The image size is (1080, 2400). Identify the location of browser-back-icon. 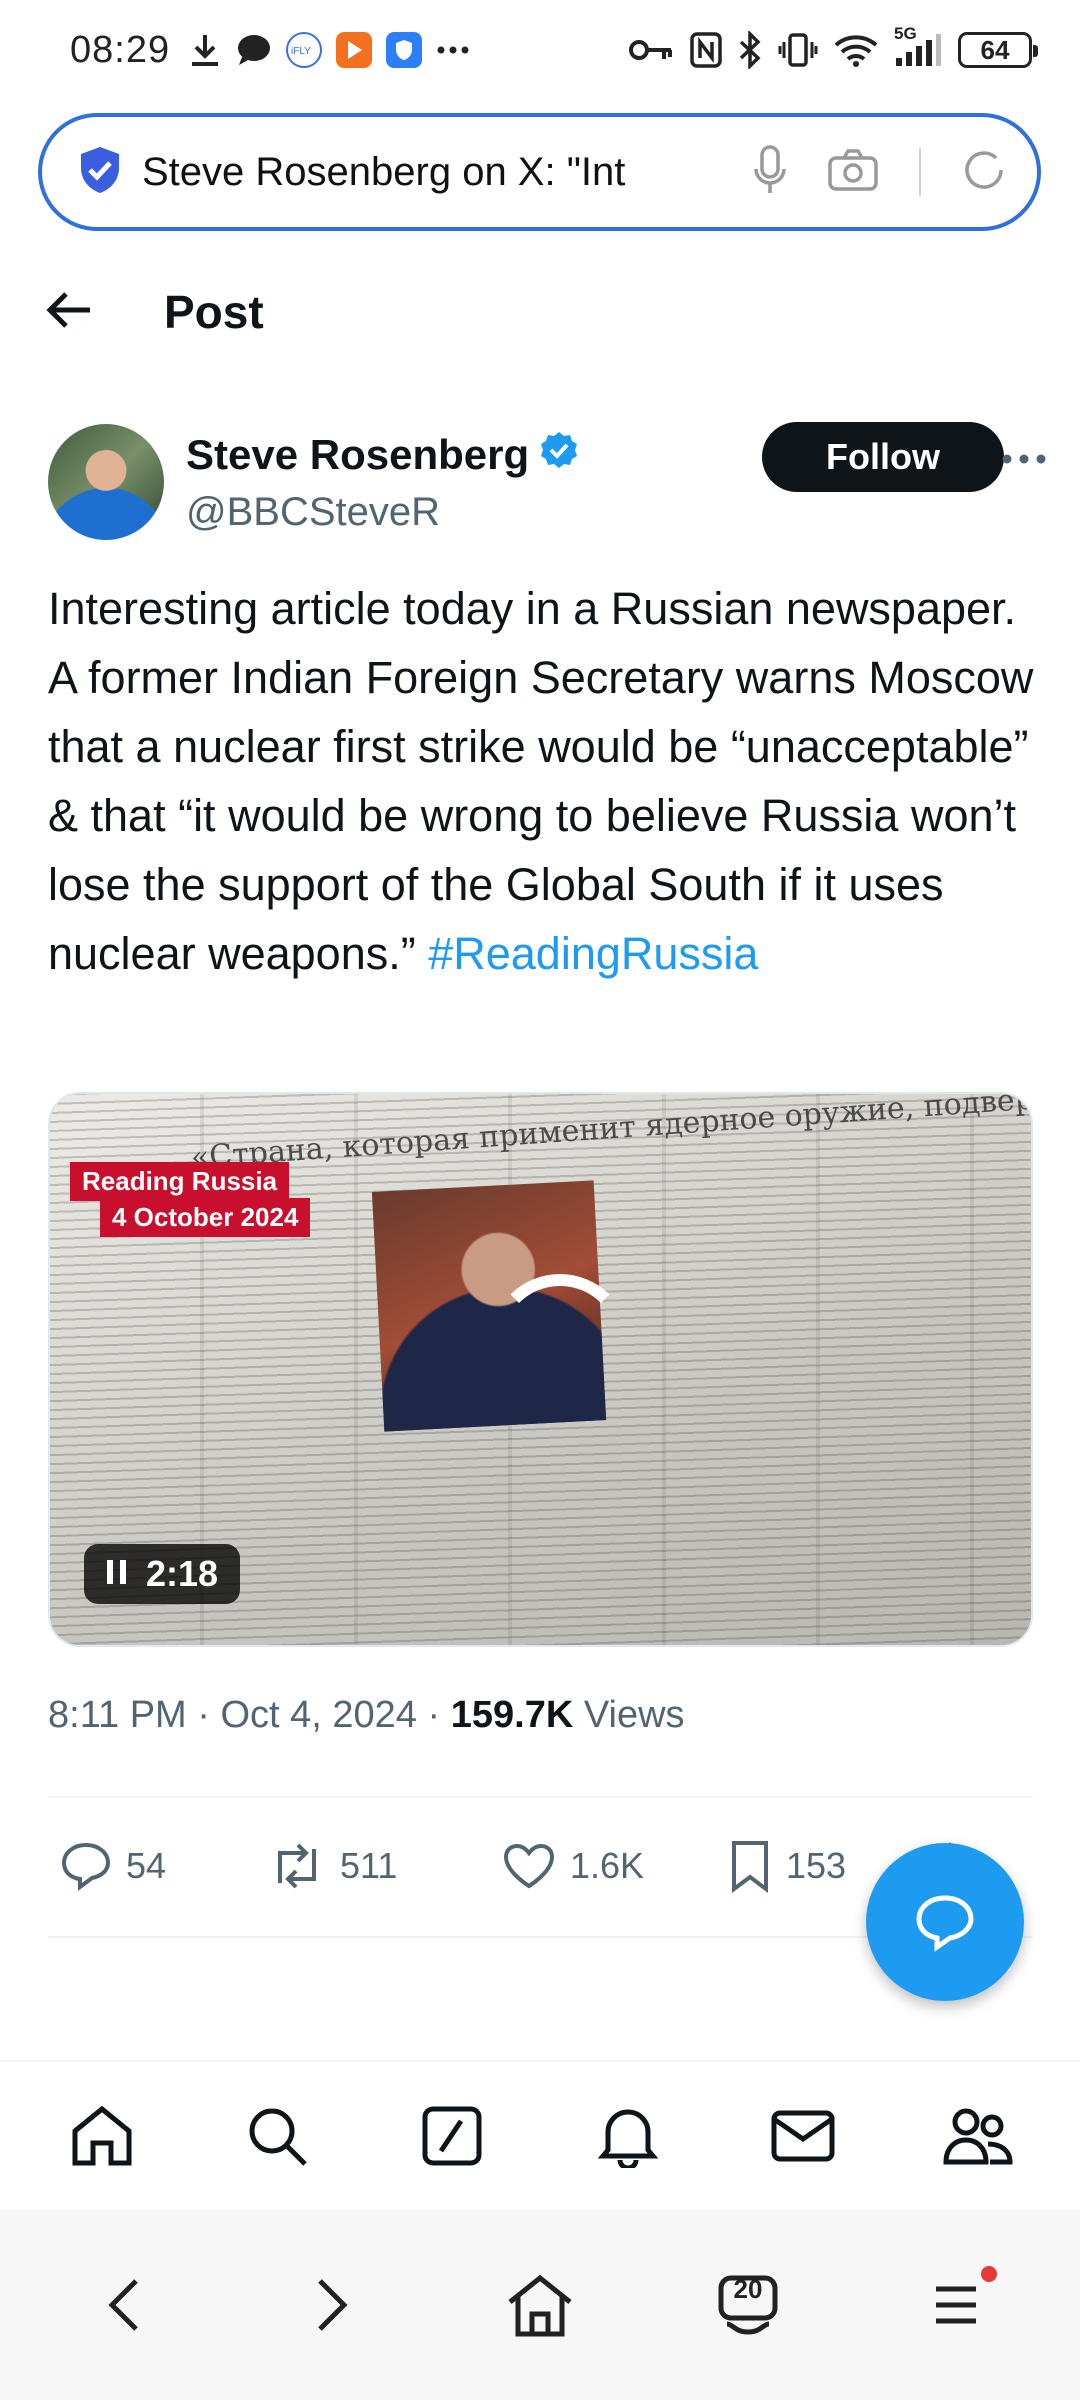
(124, 2305).